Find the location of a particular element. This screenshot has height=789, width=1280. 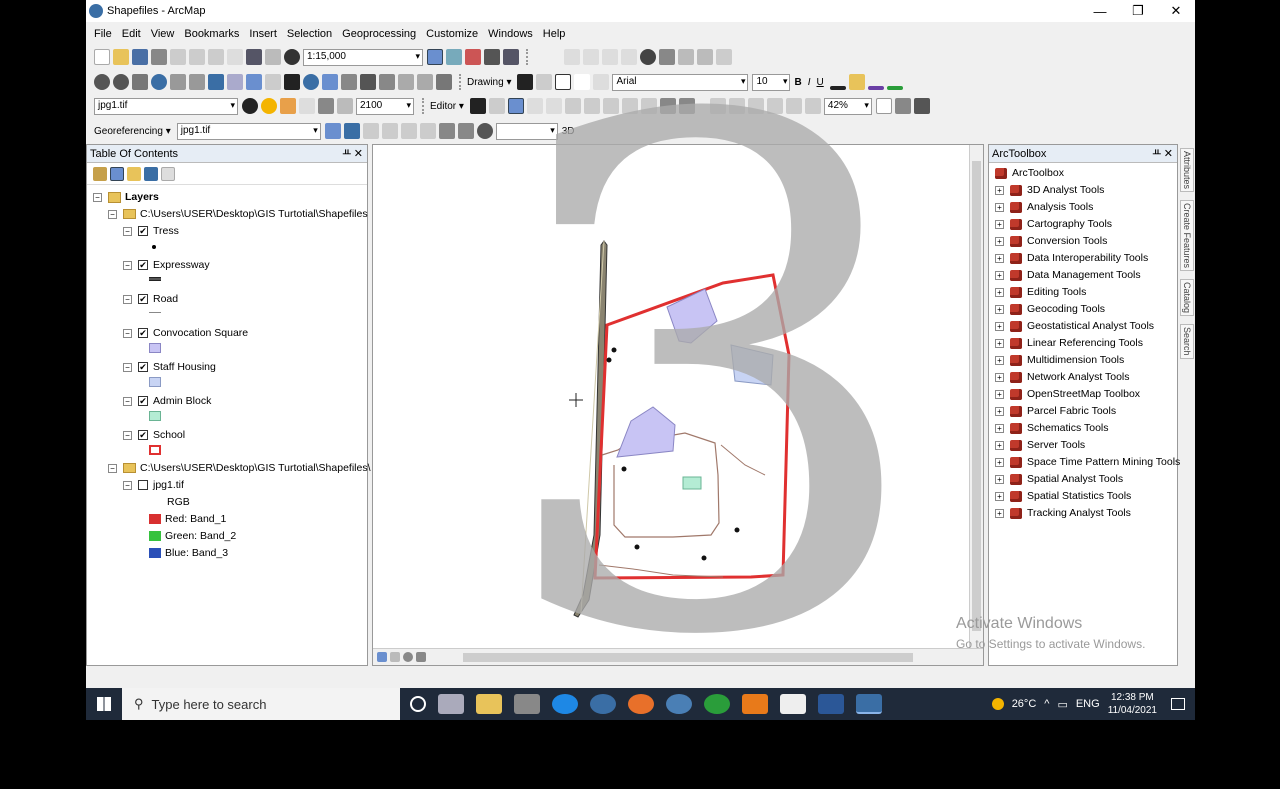

swipe-icon is located at coordinates (288, 106).